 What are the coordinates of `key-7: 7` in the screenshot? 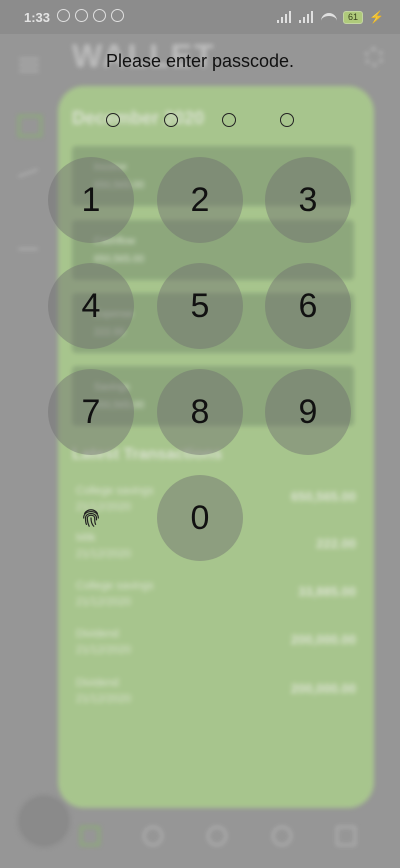 It's located at (91, 412).